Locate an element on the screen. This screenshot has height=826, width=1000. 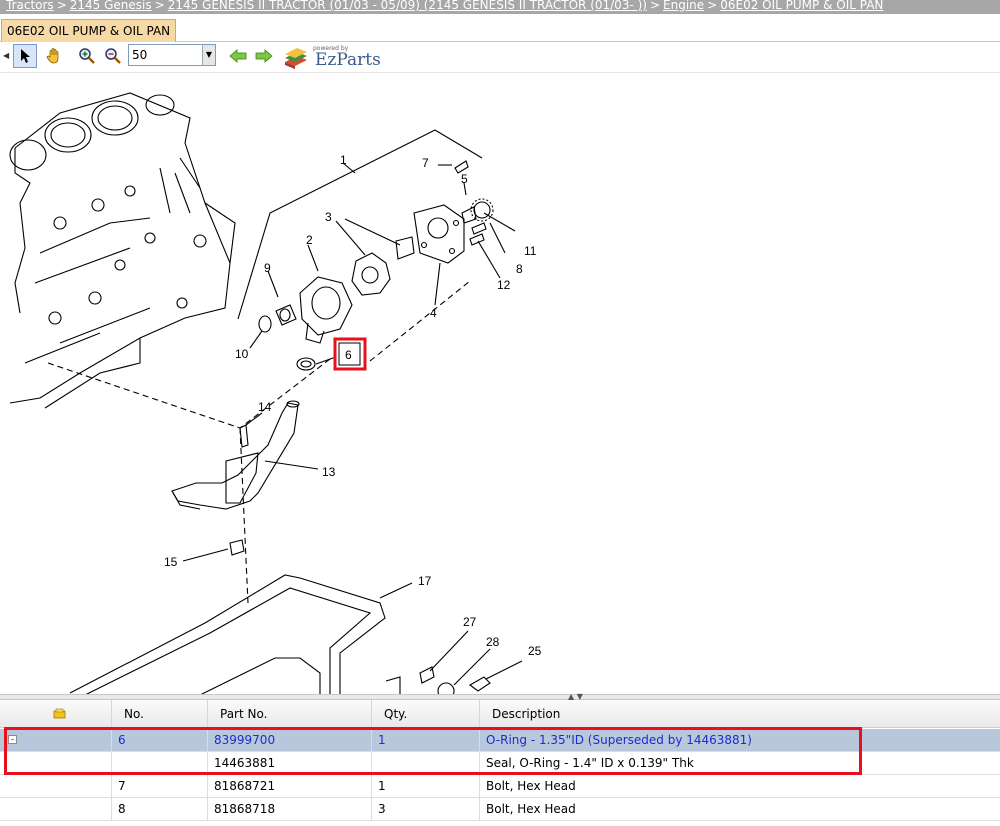
pointer-tool-button is located at coordinates (25, 56).